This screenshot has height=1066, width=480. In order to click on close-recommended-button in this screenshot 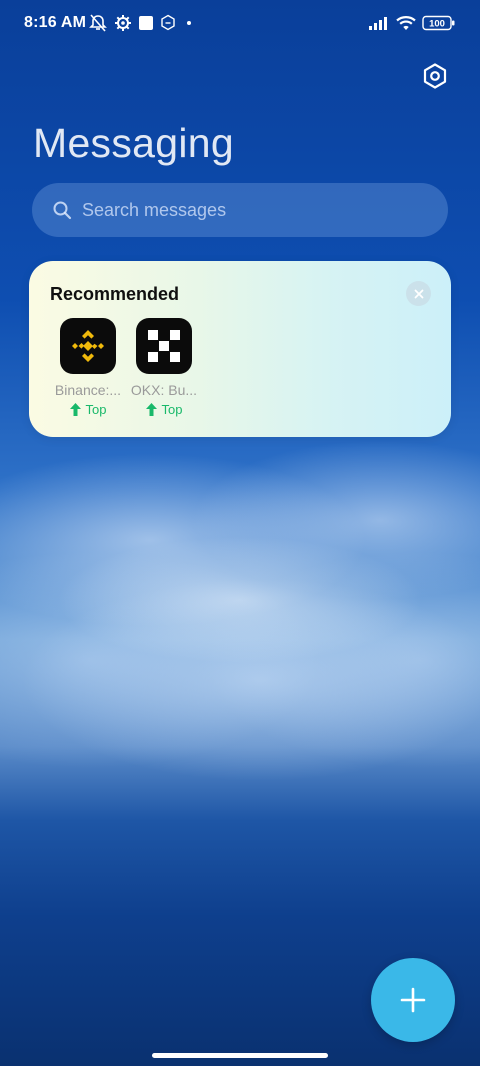, I will do `click(418, 293)`.